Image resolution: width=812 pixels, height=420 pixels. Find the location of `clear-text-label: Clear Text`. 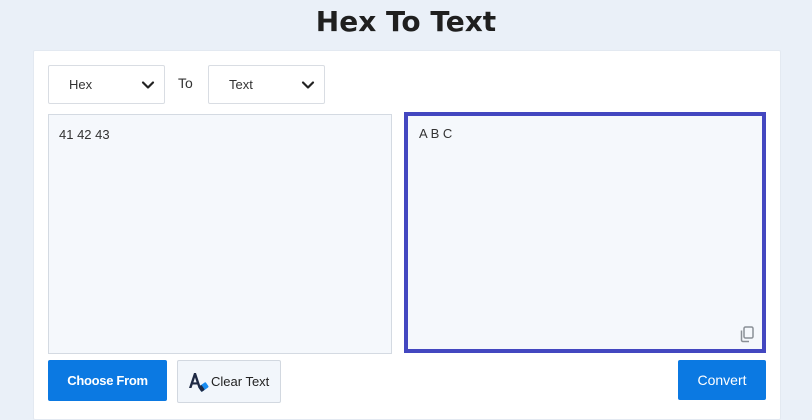

clear-text-label: Clear Text is located at coordinates (240, 381).